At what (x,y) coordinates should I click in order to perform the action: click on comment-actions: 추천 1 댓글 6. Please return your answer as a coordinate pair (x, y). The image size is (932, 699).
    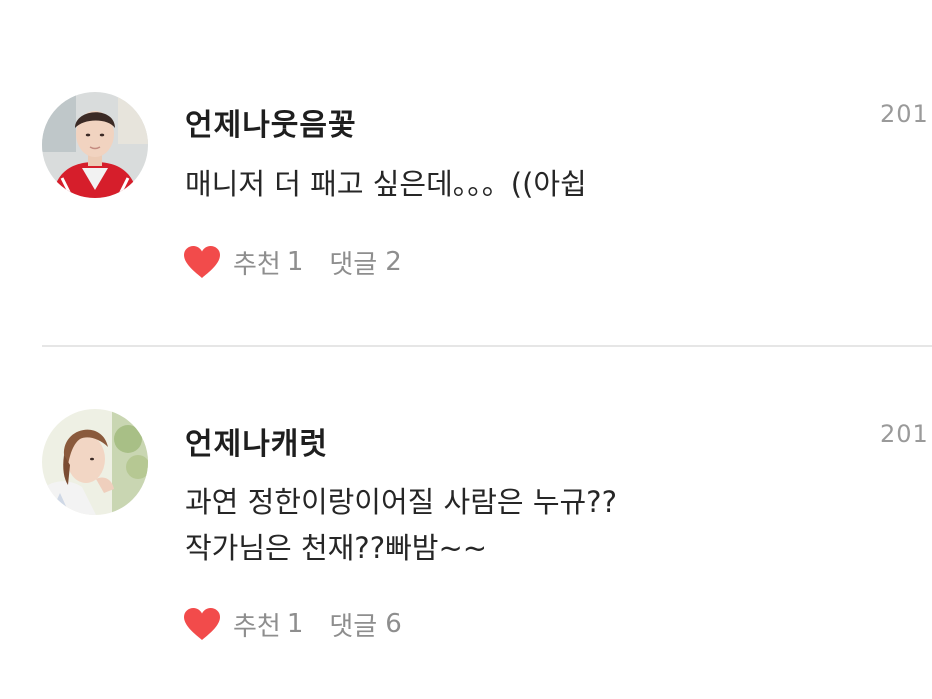
    Looking at the image, I should click on (292, 624).